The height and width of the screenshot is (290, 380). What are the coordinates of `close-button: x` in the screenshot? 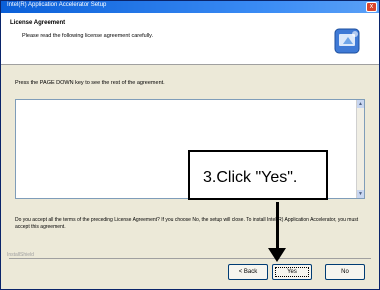 It's located at (371, 7).